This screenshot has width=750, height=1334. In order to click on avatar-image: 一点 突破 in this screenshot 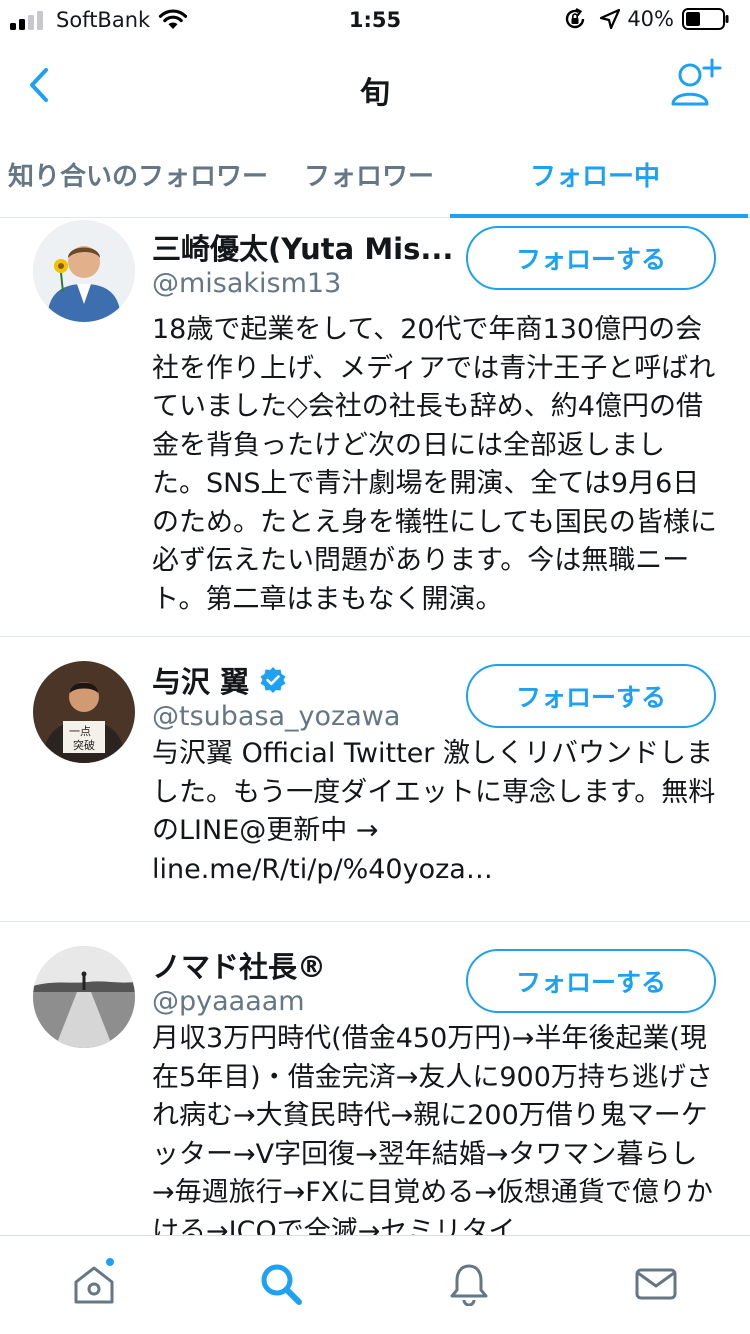, I will do `click(84, 712)`.